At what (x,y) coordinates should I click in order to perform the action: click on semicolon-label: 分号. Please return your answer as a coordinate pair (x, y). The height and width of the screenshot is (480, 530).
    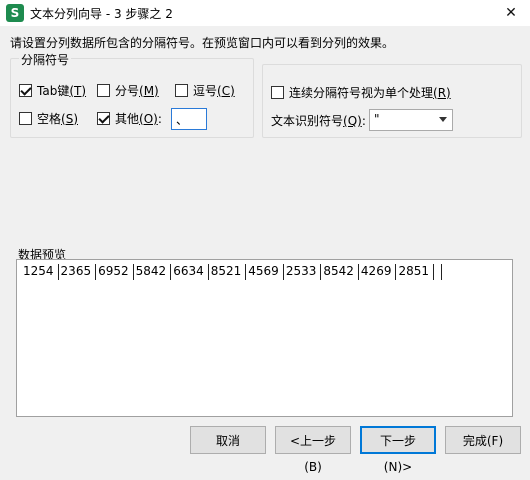
    Looking at the image, I should click on (127, 91).